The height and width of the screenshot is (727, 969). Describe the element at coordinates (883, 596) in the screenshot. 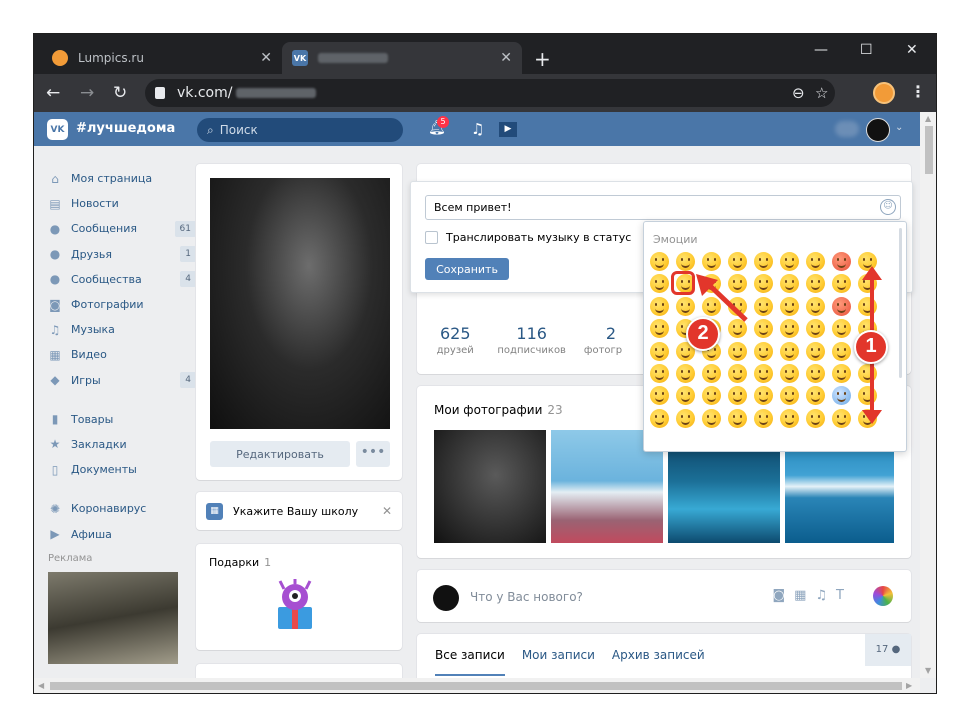

I see `palette-icon` at that location.